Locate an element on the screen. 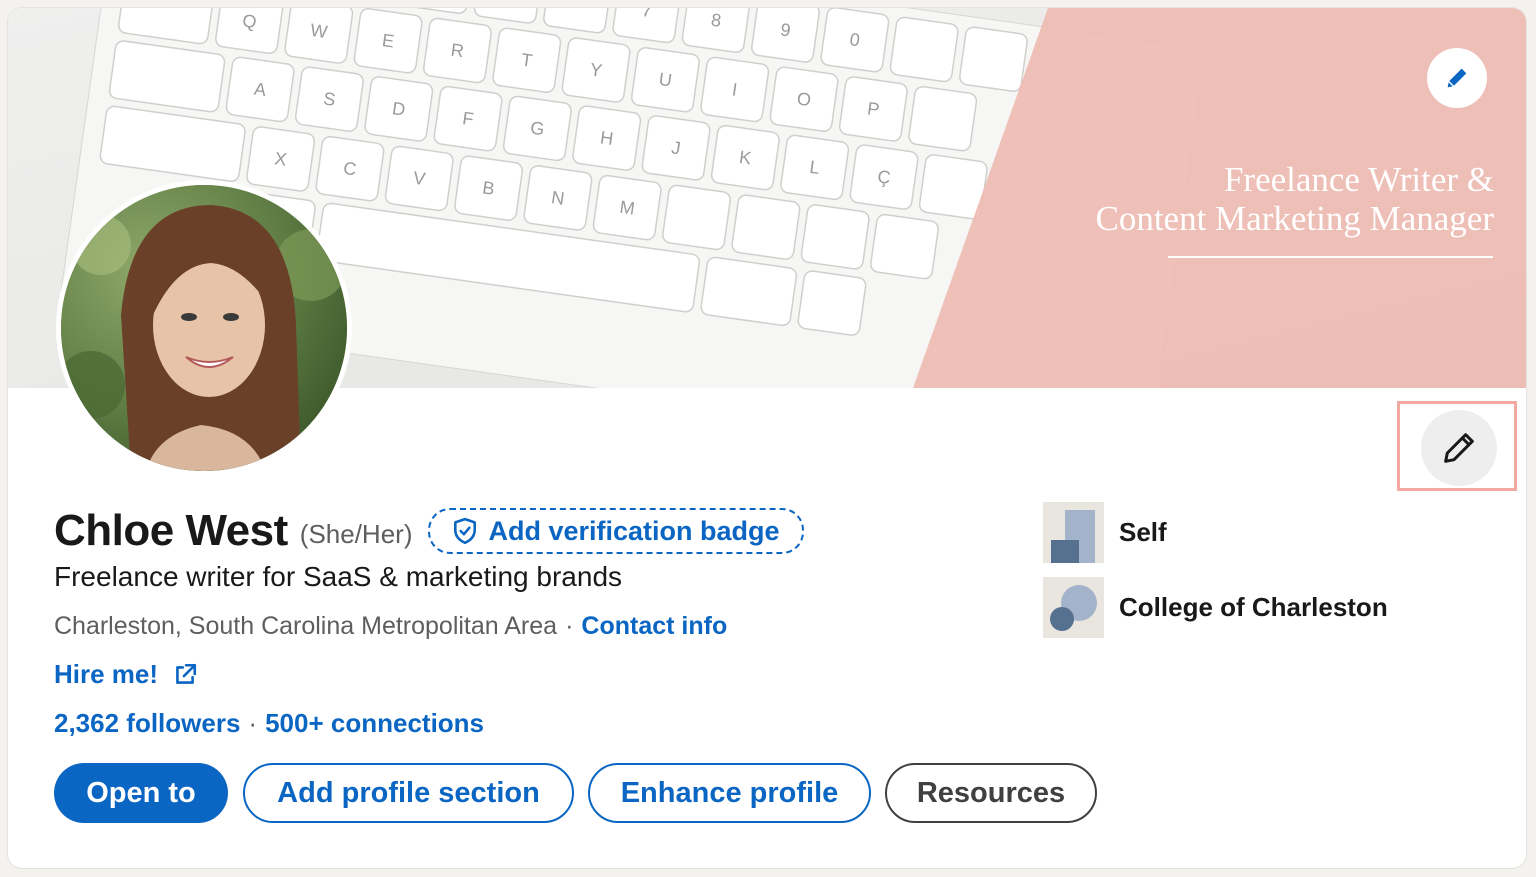 This screenshot has width=1536, height=877. open-to-button: Open to is located at coordinates (141, 793).